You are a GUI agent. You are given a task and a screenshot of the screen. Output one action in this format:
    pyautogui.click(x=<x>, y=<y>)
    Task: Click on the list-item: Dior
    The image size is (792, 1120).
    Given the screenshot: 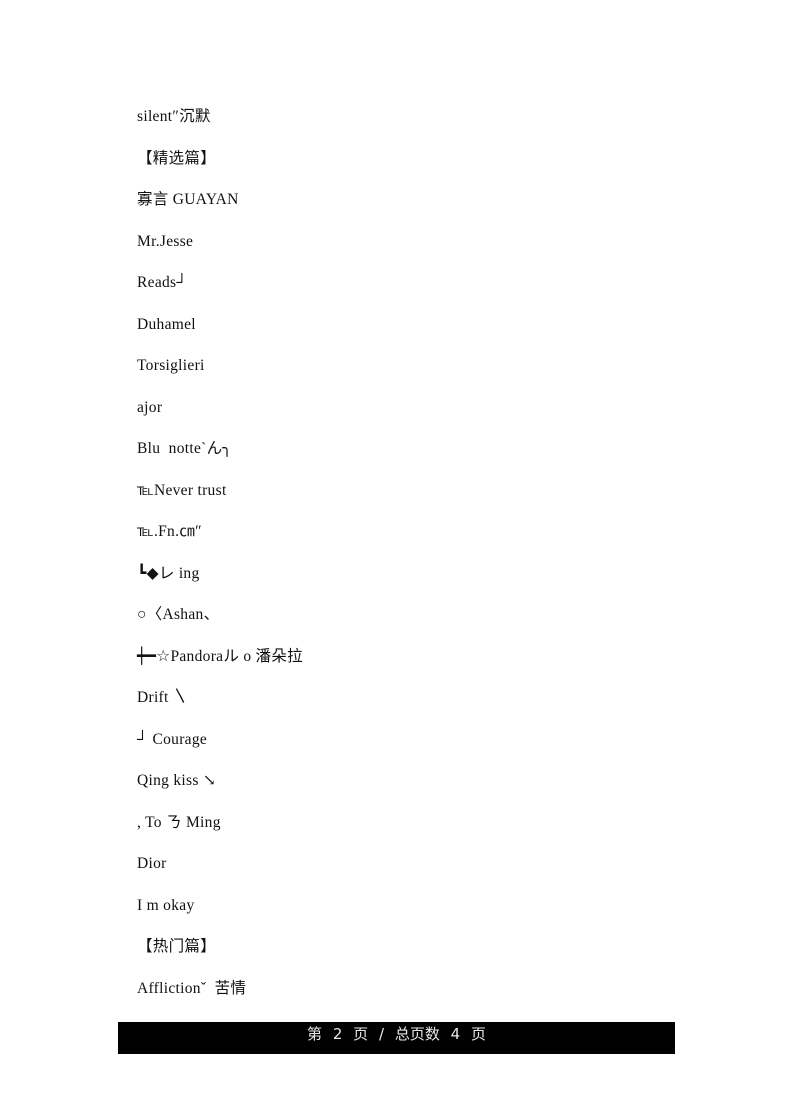 What is the action you would take?
    pyautogui.click(x=152, y=863)
    